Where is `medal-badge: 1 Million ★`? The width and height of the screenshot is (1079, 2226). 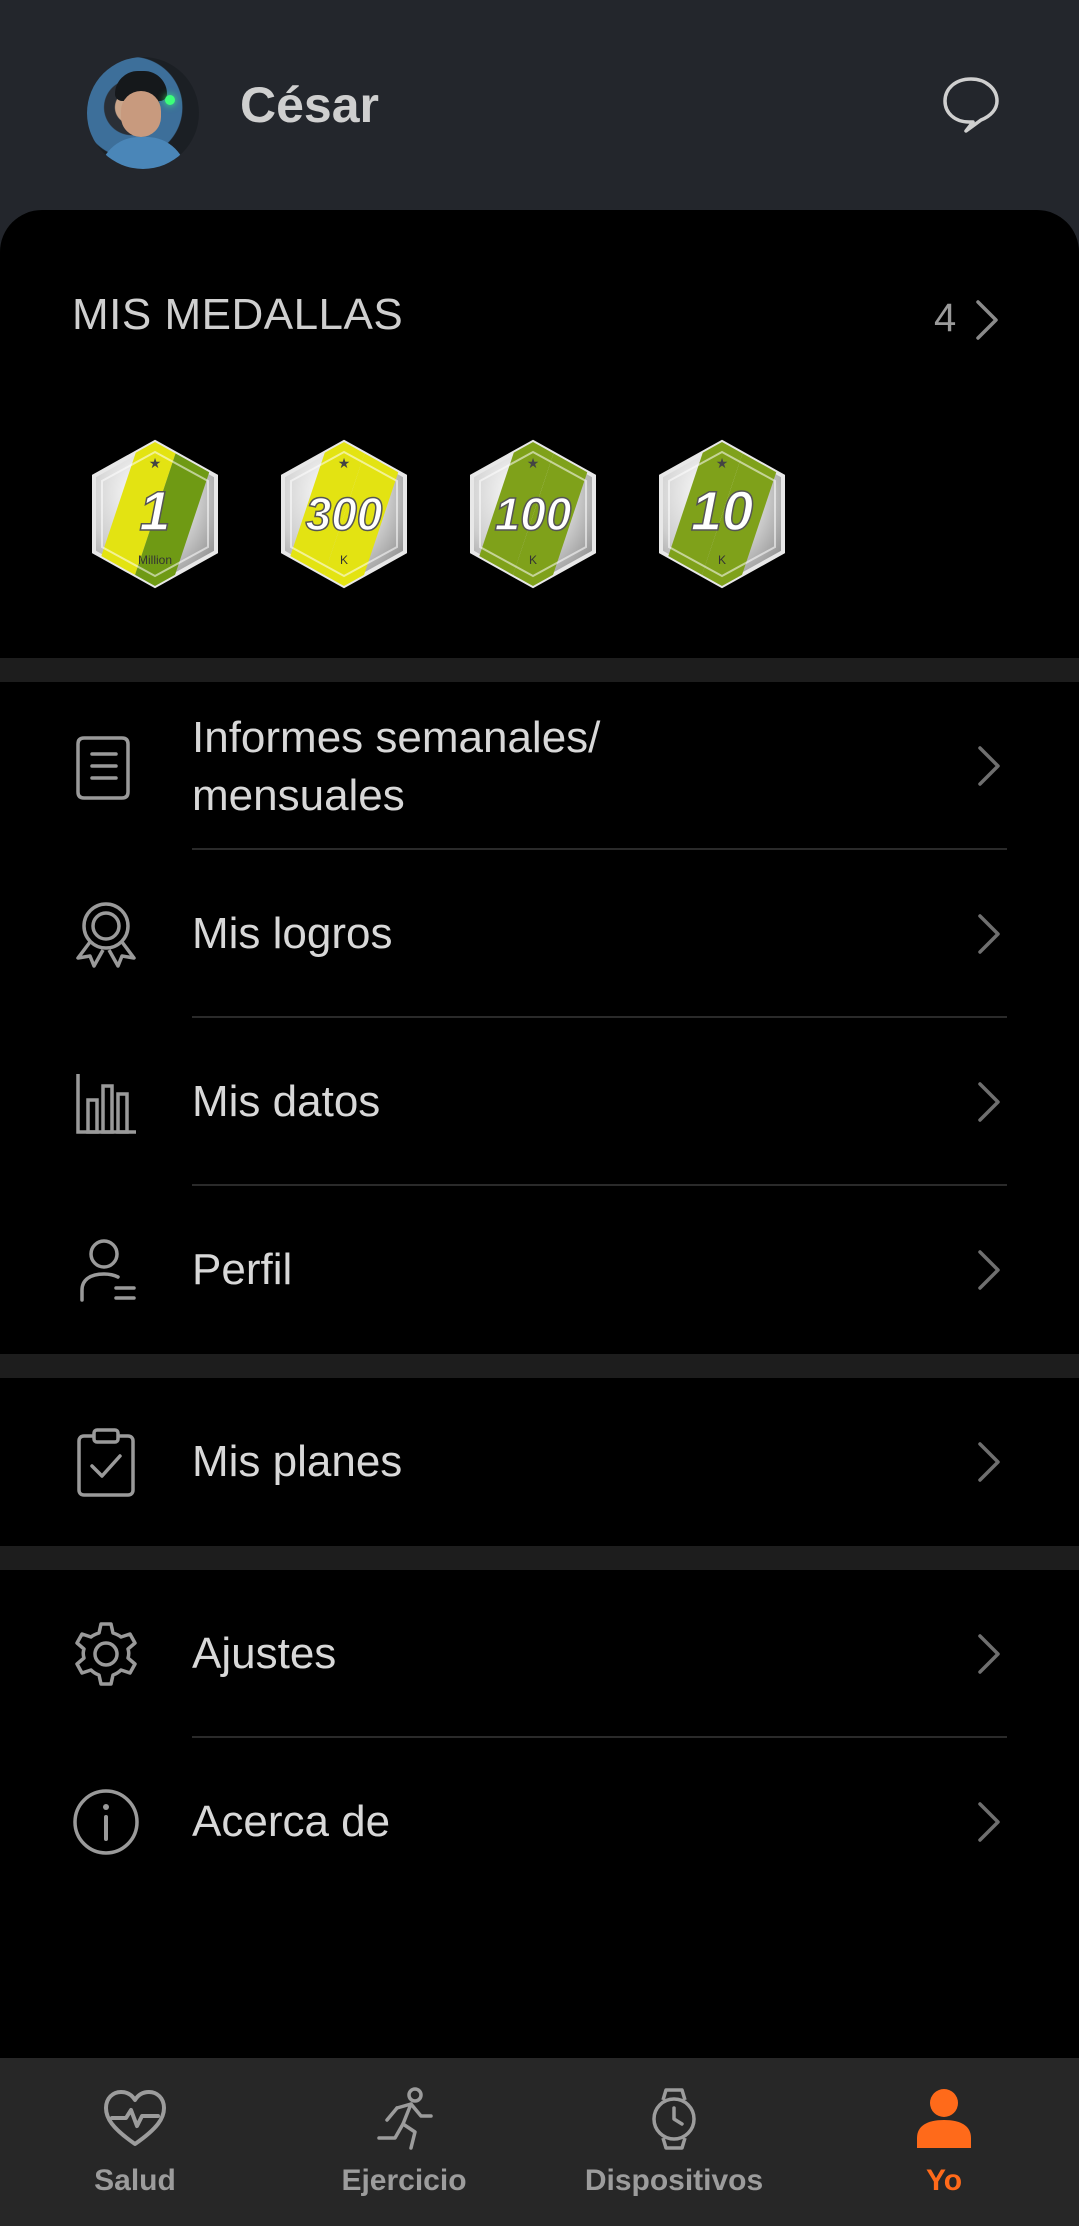 medal-badge: 1 Million ★ is located at coordinates (155, 514).